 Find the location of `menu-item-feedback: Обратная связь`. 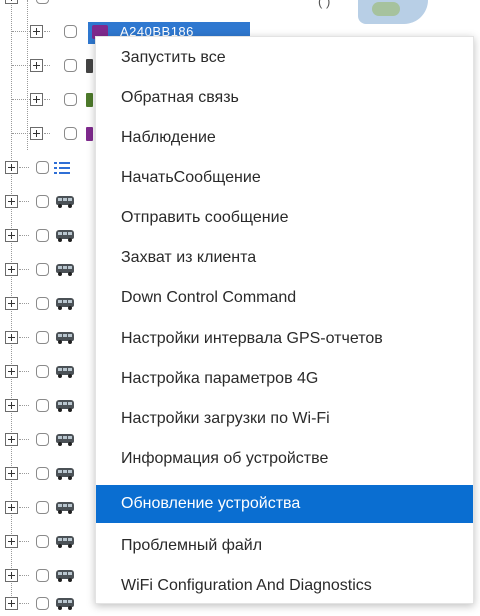

menu-item-feedback: Обратная связь is located at coordinates (284, 98).